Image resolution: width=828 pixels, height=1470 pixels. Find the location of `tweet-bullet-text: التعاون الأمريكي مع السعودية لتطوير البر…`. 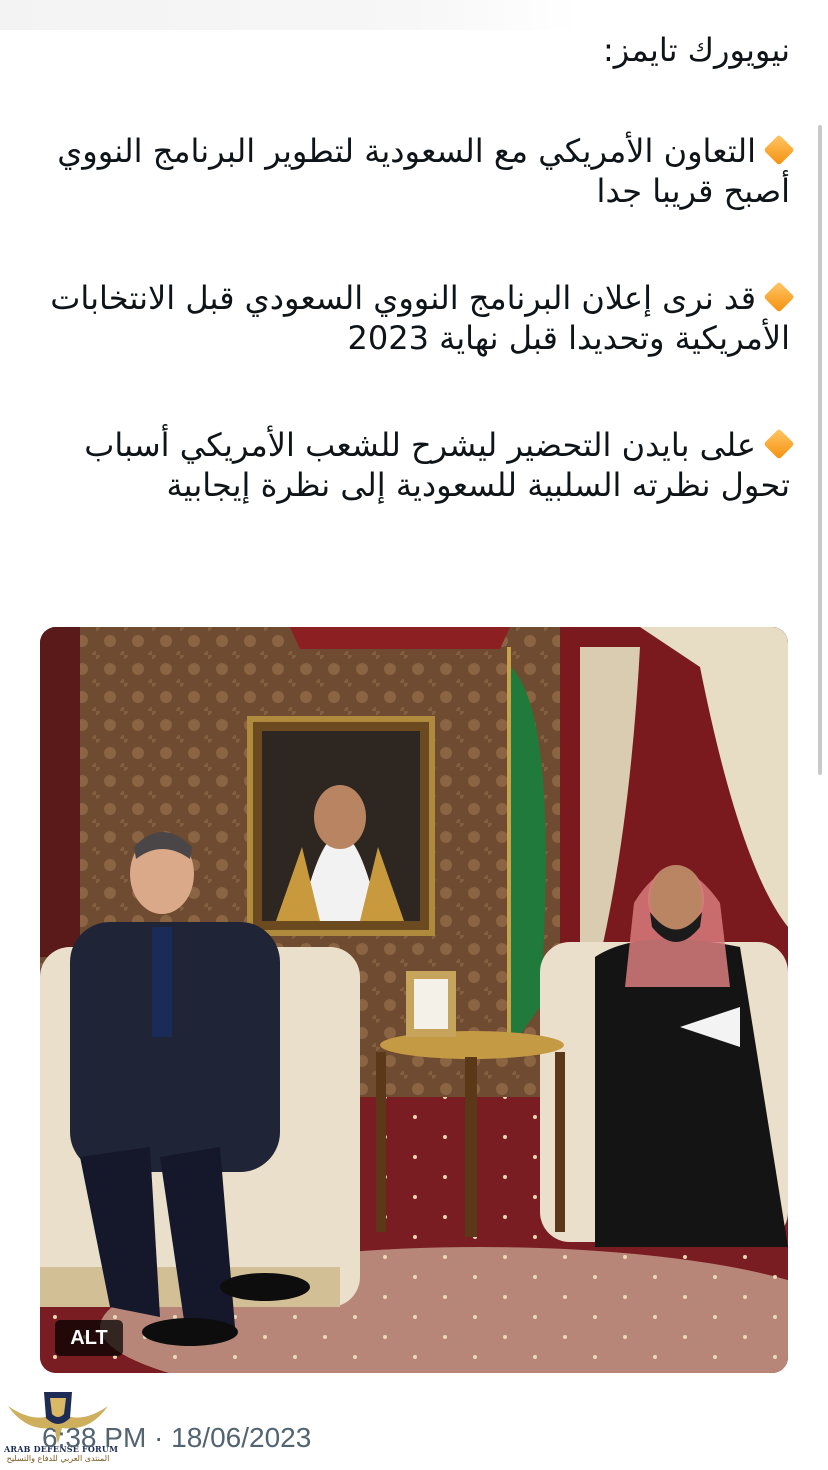

tweet-bullet-text: التعاون الأمريكي مع السعودية لتطوير البر… is located at coordinates (423, 171).